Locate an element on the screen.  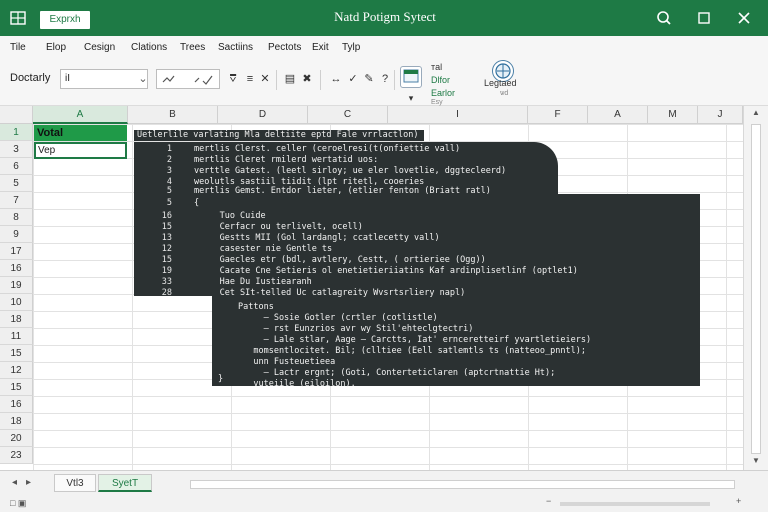
row-header: 11 is located at coordinates (16, 336).